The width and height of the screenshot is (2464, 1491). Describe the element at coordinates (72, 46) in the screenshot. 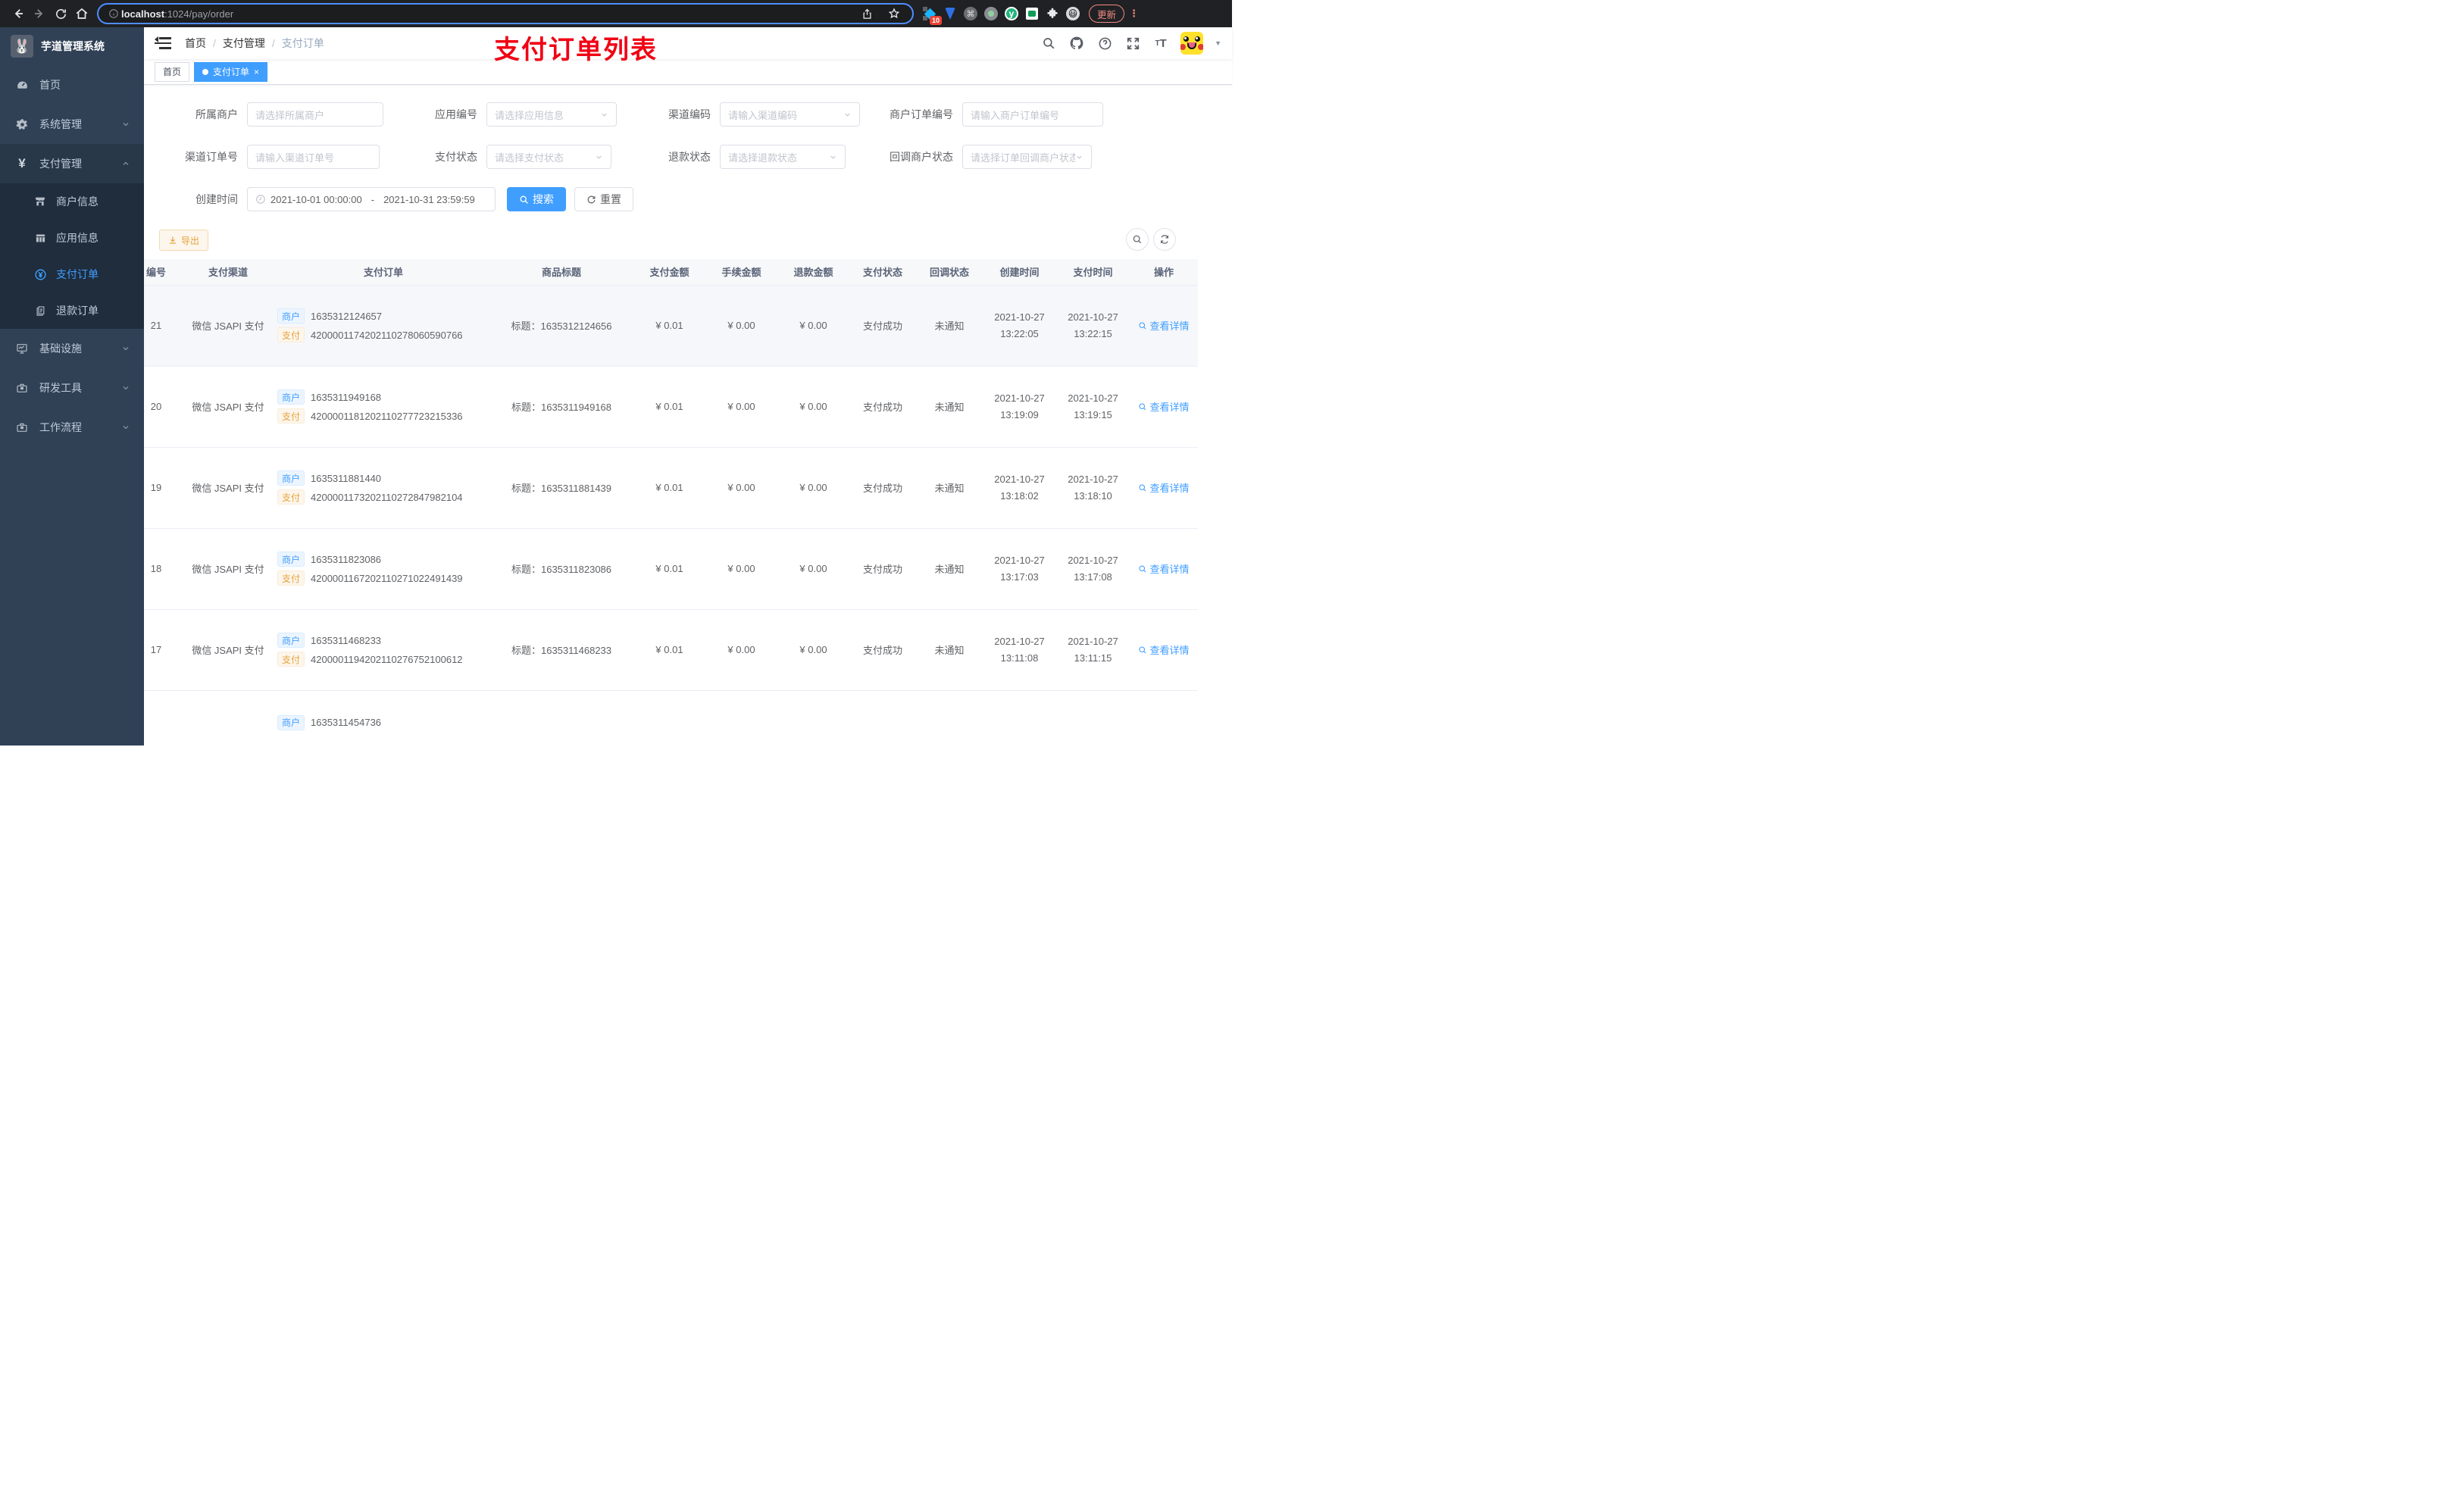

I see `app-logo-row: 🐰 芋道管理系统` at that location.